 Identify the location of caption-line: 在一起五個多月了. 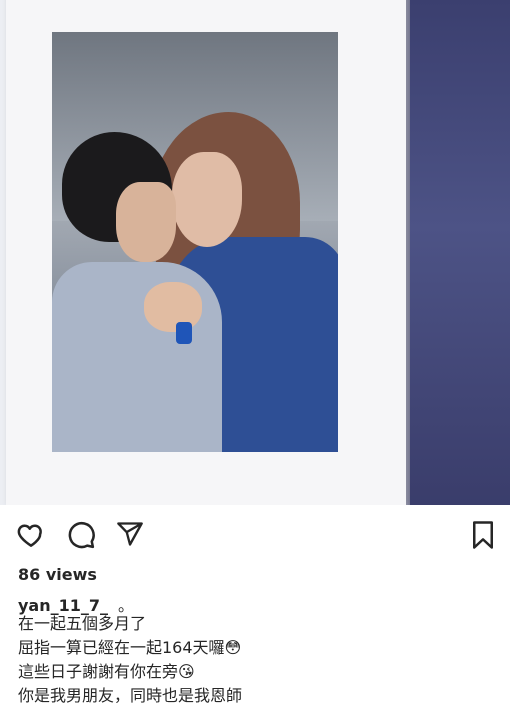
(82, 623).